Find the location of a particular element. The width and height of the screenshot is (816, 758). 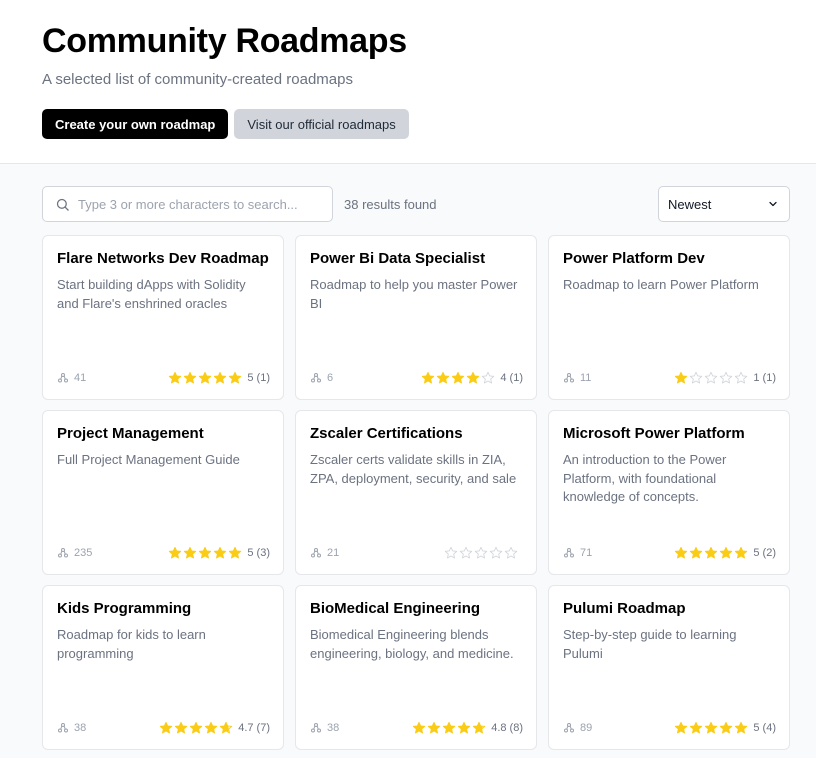

roadmap-users-count: 235 is located at coordinates (83, 553).